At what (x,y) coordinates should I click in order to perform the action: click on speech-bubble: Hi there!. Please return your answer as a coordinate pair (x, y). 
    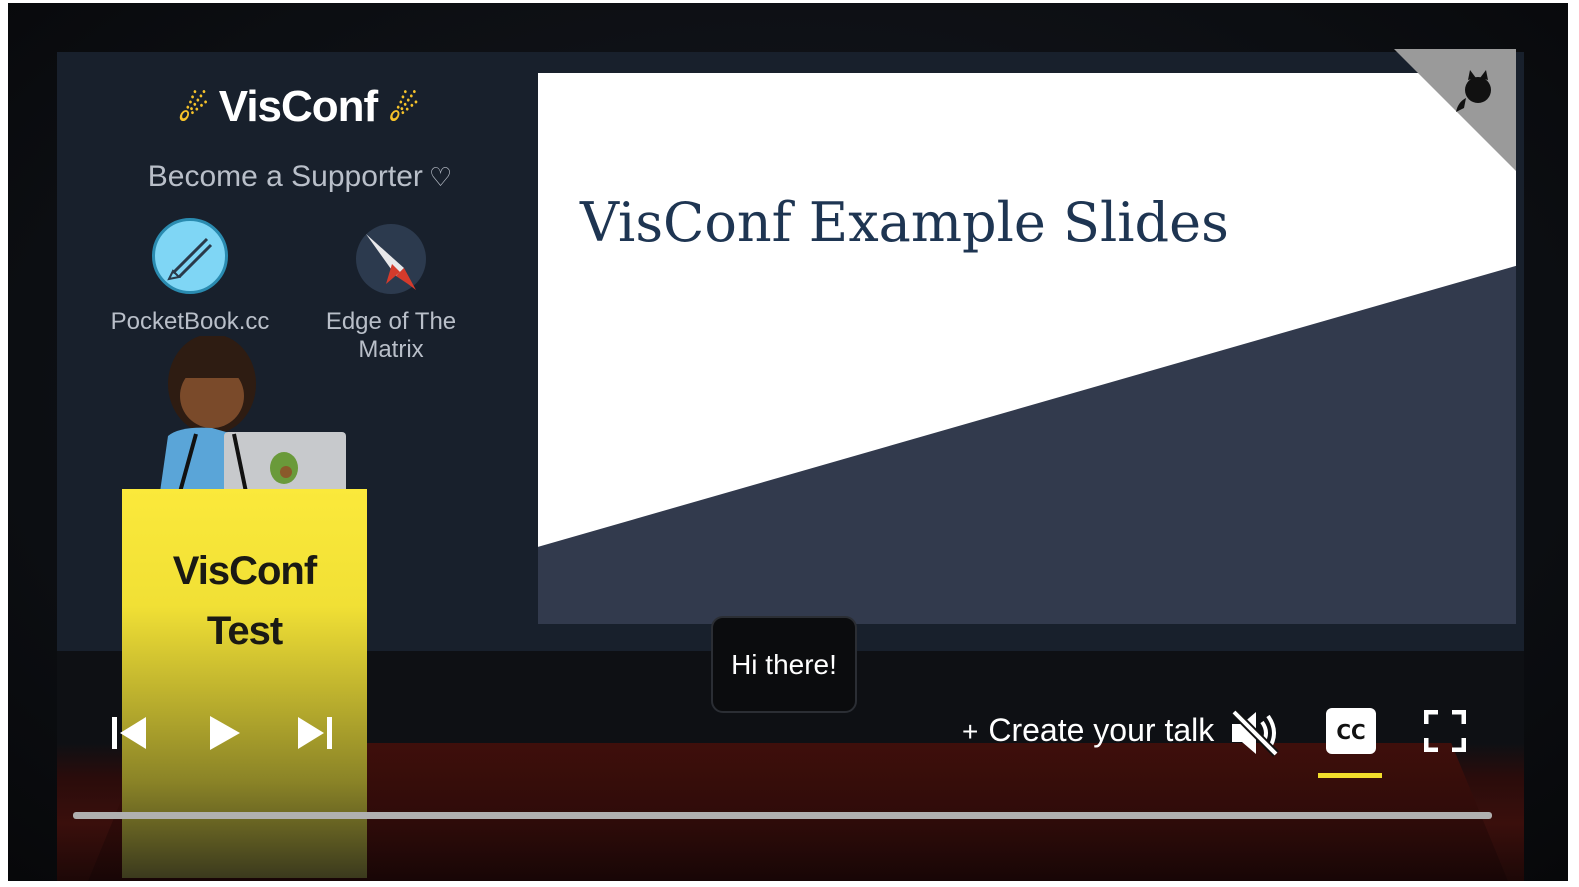
    Looking at the image, I should click on (784, 664).